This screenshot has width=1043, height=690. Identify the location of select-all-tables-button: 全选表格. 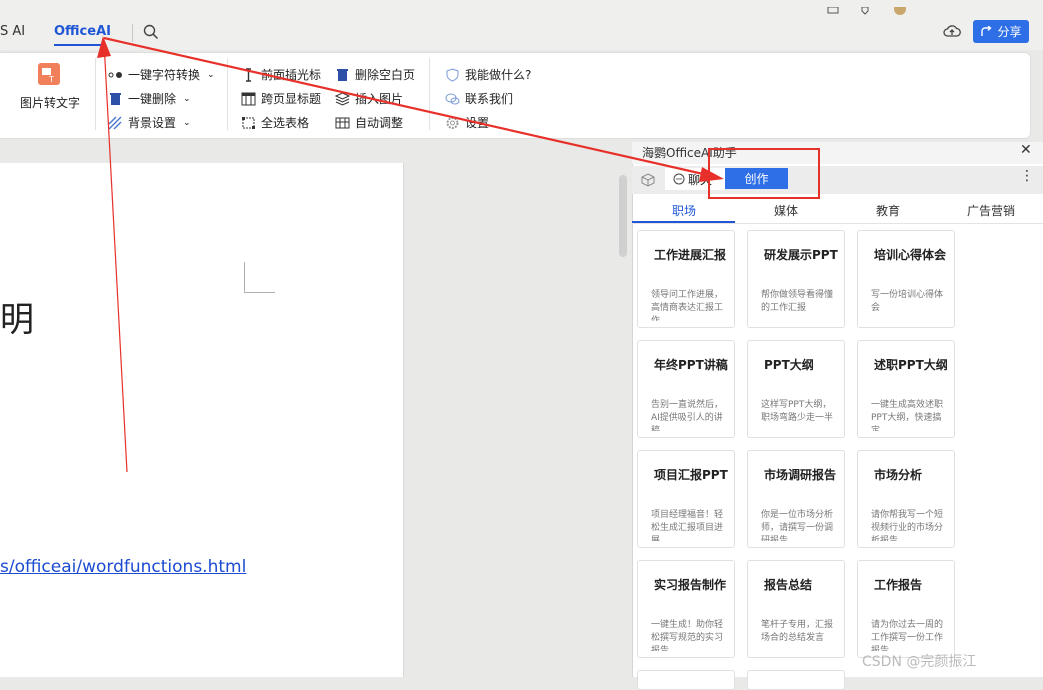
(275, 122).